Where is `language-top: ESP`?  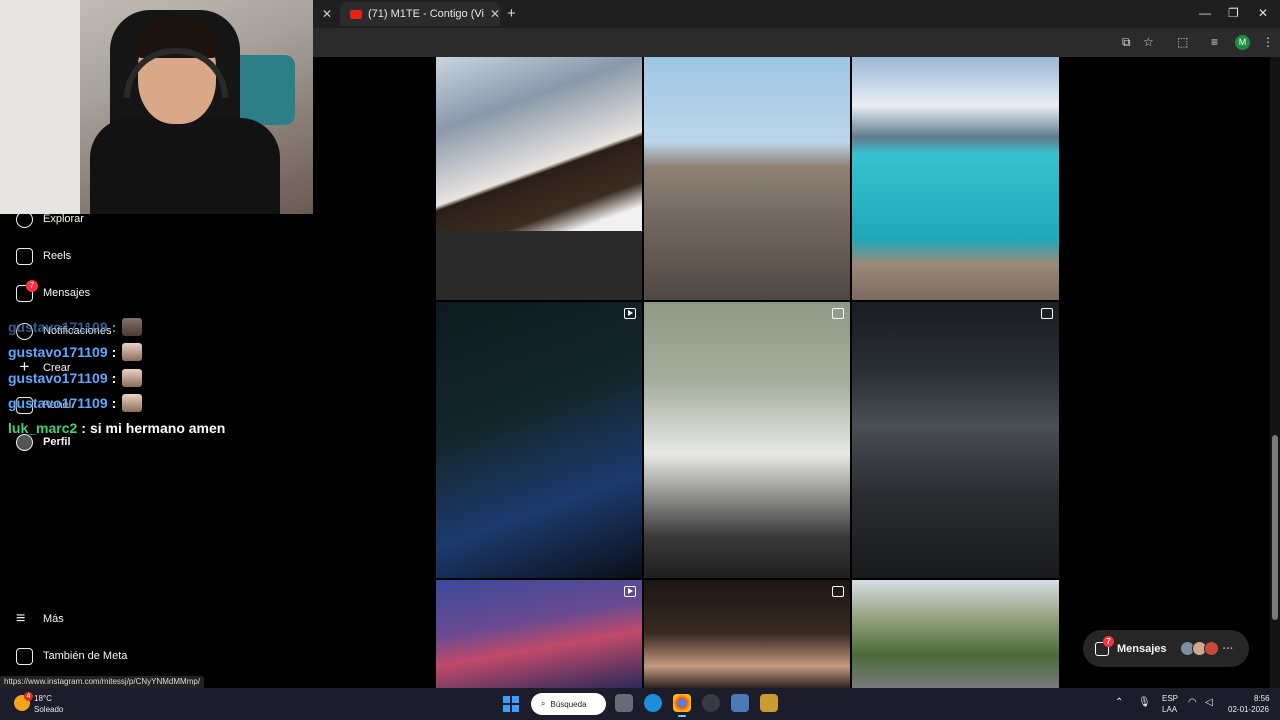
language-top: ESP is located at coordinates (1170, 698).